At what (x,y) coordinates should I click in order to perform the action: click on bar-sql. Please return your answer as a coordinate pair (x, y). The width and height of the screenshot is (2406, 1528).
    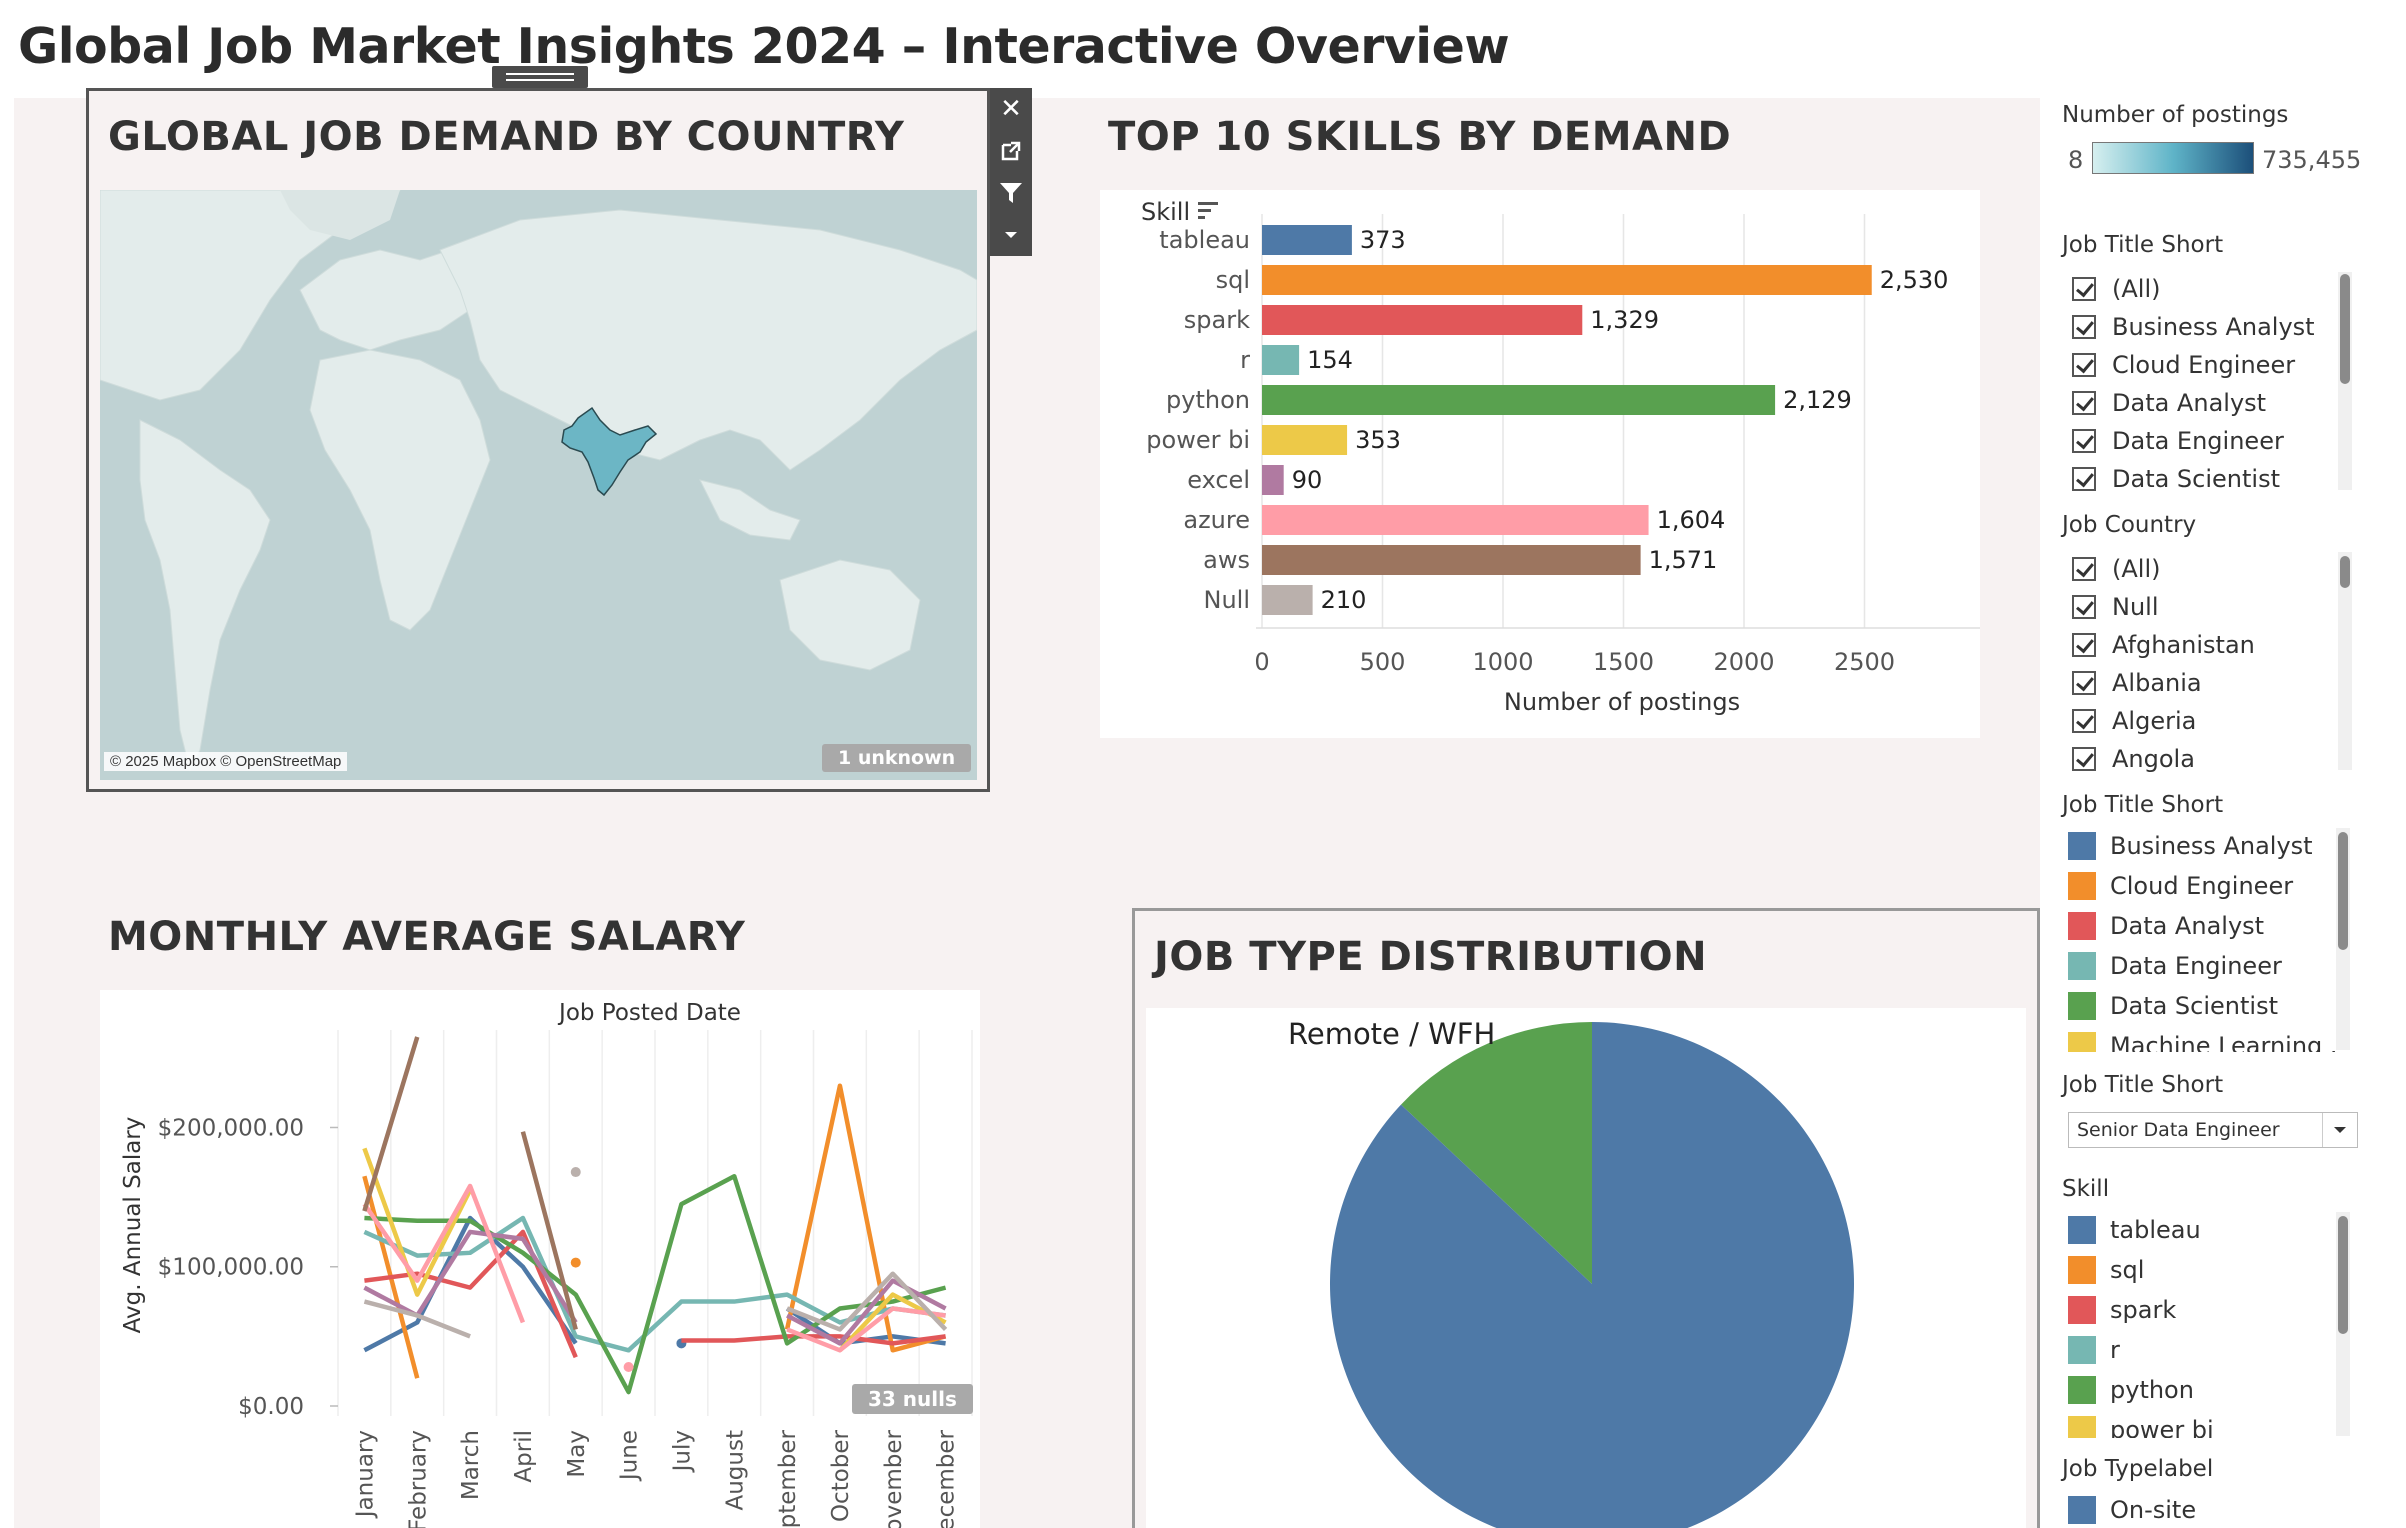
    Looking at the image, I should click on (1567, 280).